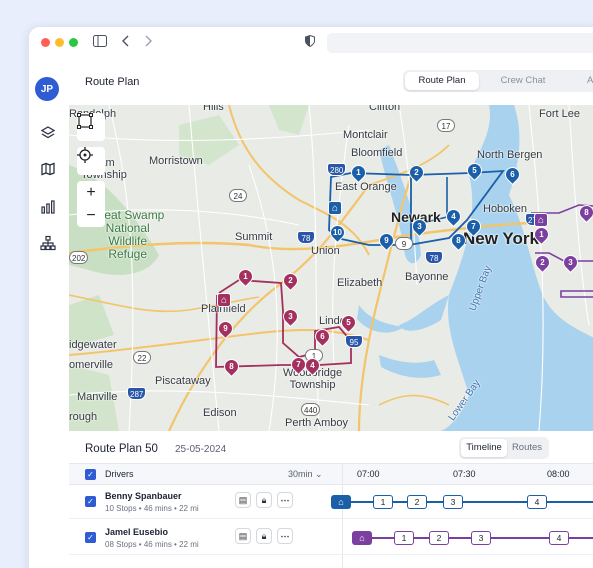 The image size is (593, 568). What do you see at coordinates (59, 42) in the screenshot?
I see `minimize-window-button` at bounding box center [59, 42].